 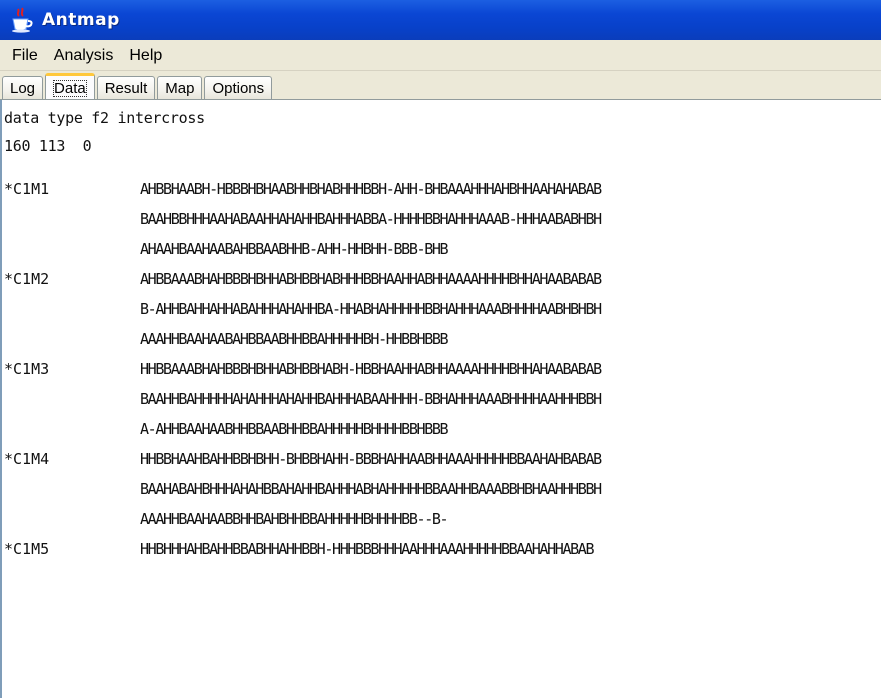 I want to click on genotype-line: A-AHHBAAHAABHHBBAABHHBBAHHHHHBHHHHBBHBBB, so click(x=294, y=429).